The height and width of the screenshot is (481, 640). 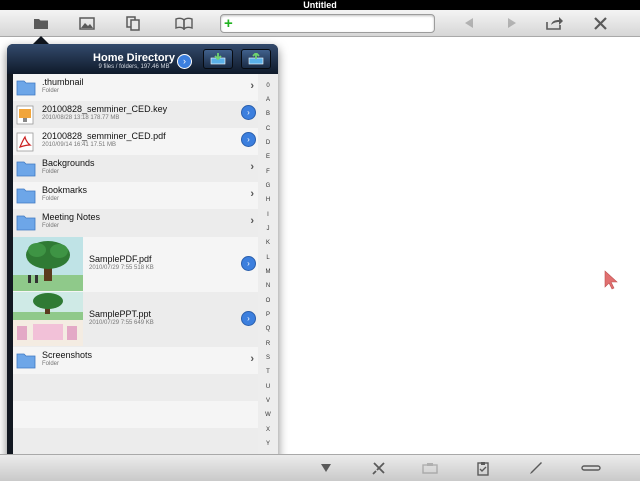 What do you see at coordinates (67, 355) in the screenshot?
I see `file-name: Screenshots` at bounding box center [67, 355].